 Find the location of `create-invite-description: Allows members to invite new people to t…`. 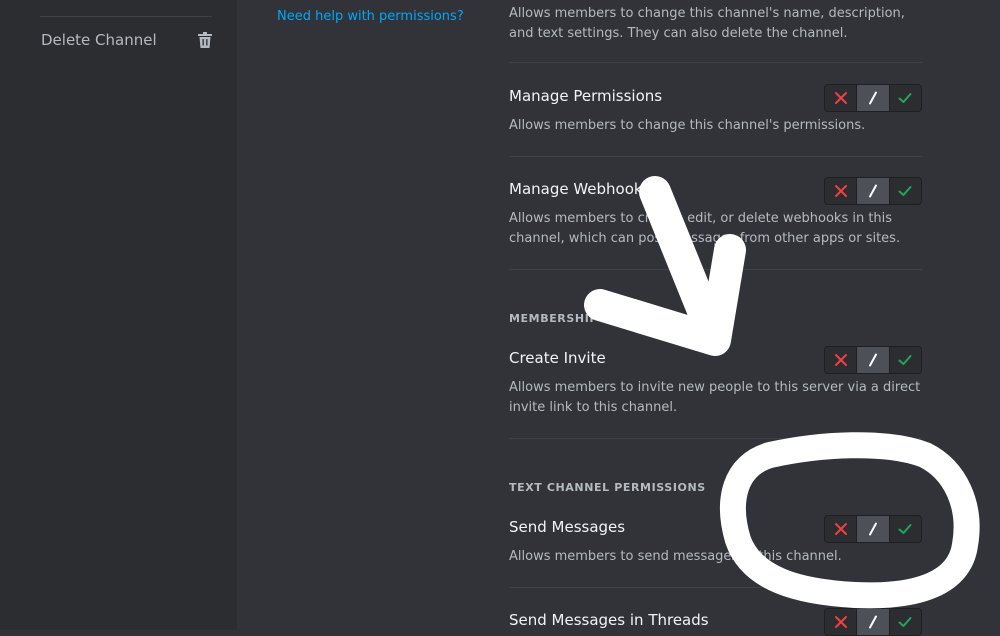

create-invite-description: Allows members to invite new people to t… is located at coordinates (715, 397).